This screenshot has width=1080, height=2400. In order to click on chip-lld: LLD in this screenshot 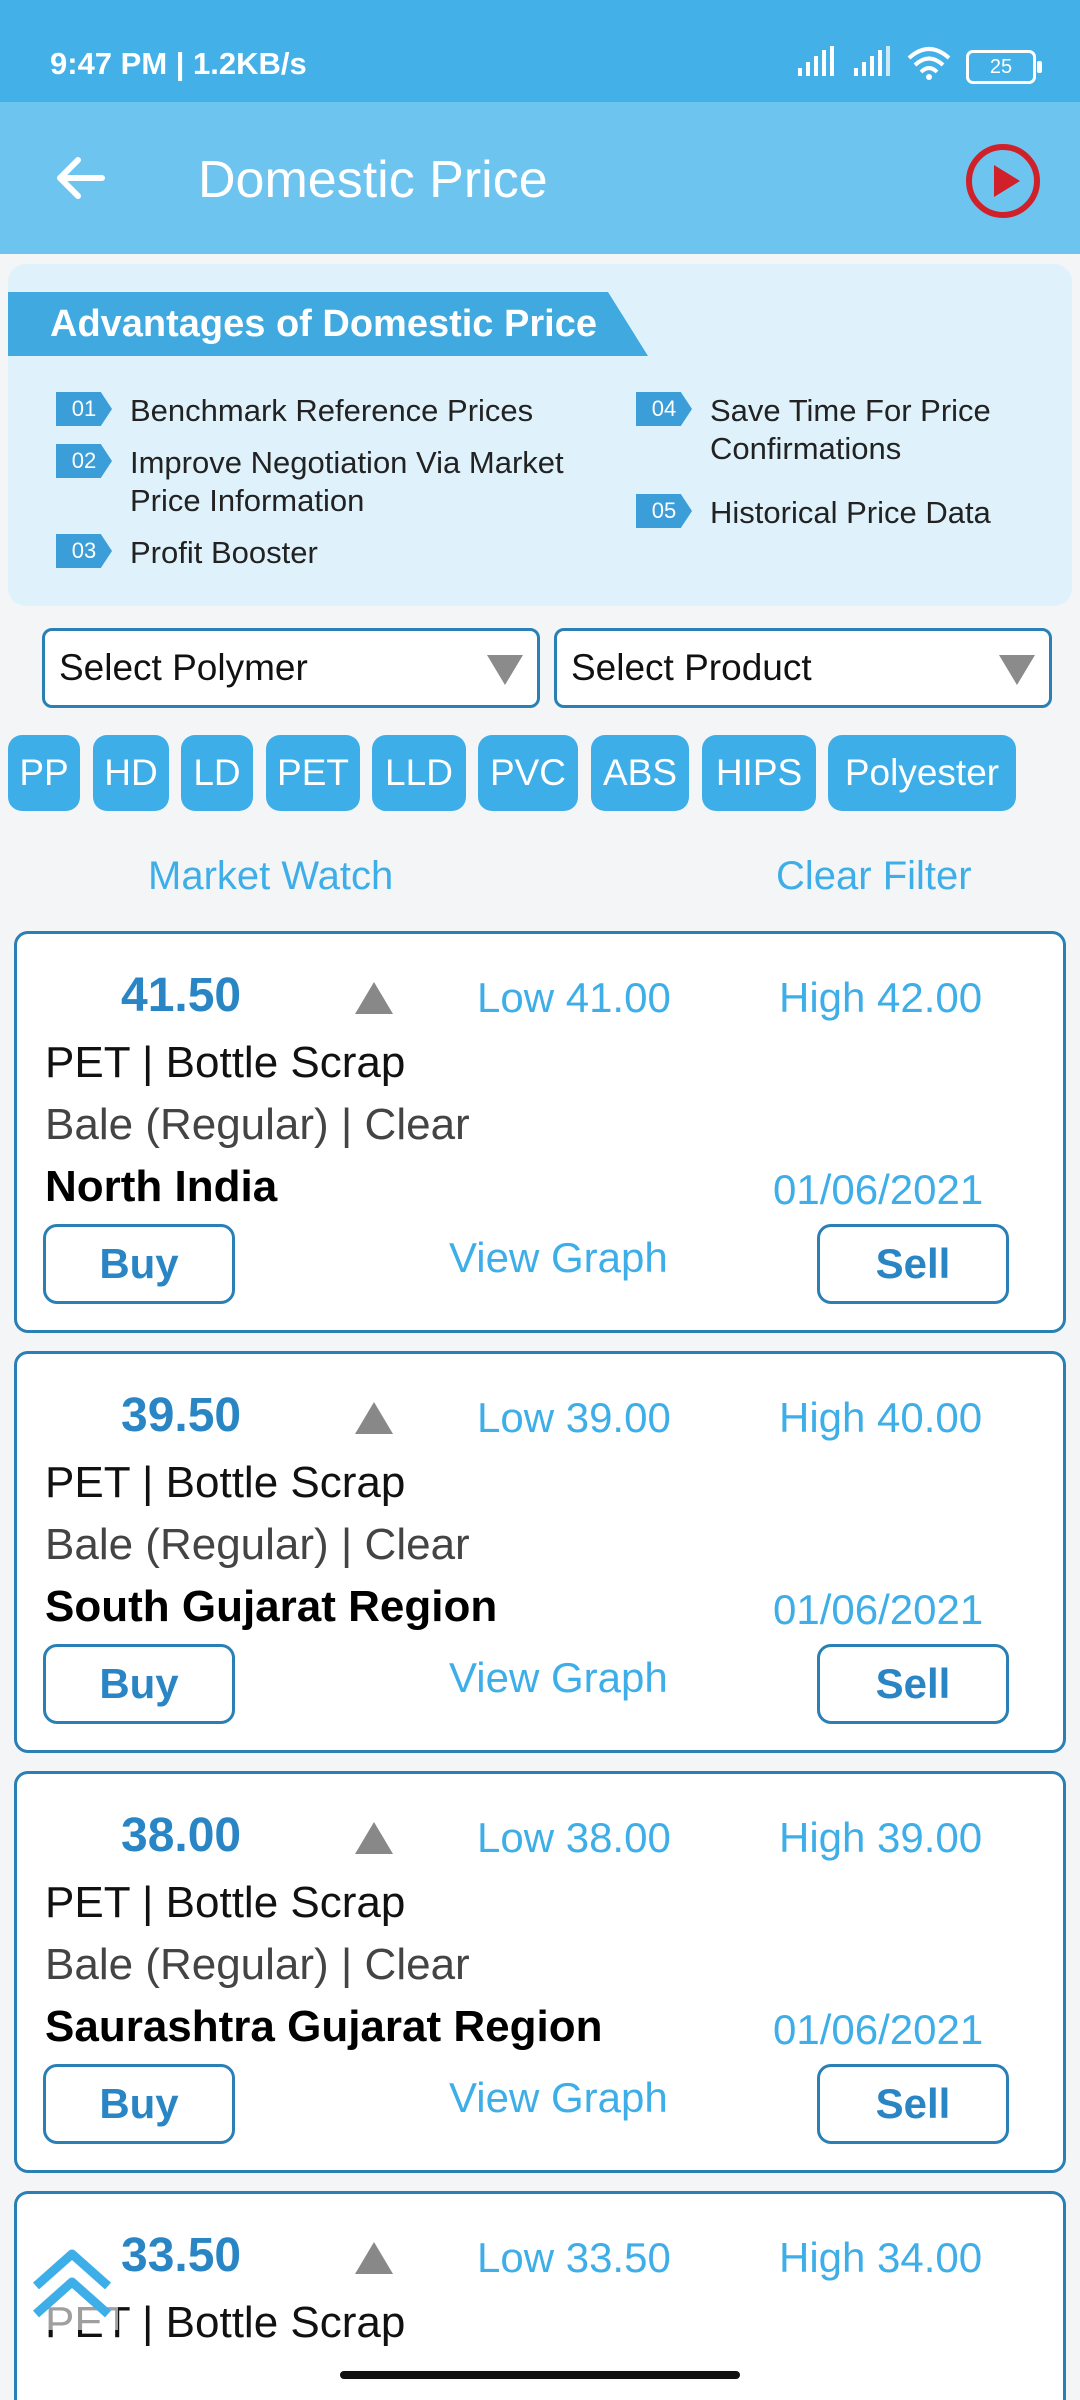, I will do `click(419, 773)`.